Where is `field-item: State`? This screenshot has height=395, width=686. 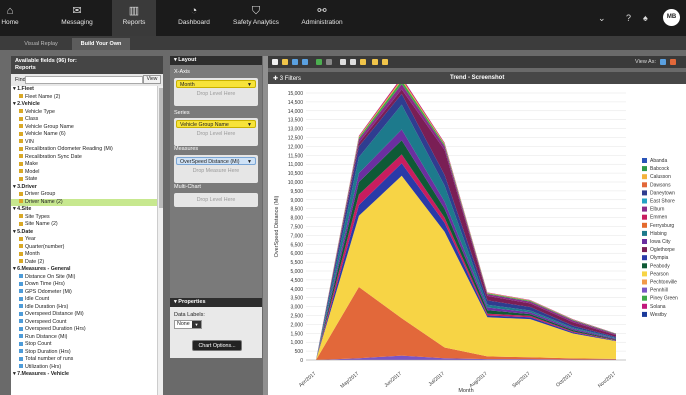
field-item: State is located at coordinates (84, 180).